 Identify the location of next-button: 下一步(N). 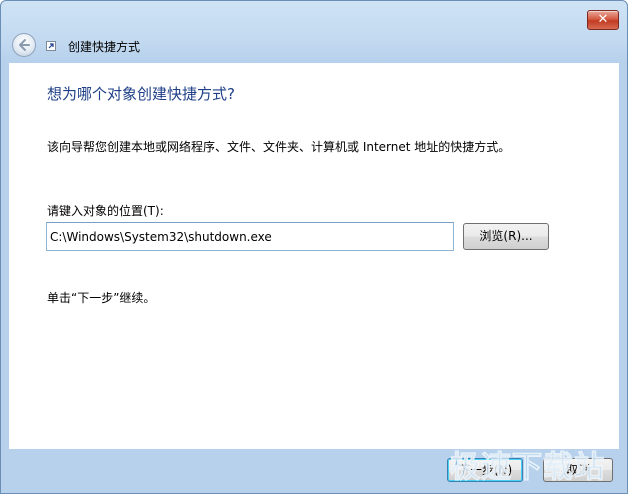
(485, 470).